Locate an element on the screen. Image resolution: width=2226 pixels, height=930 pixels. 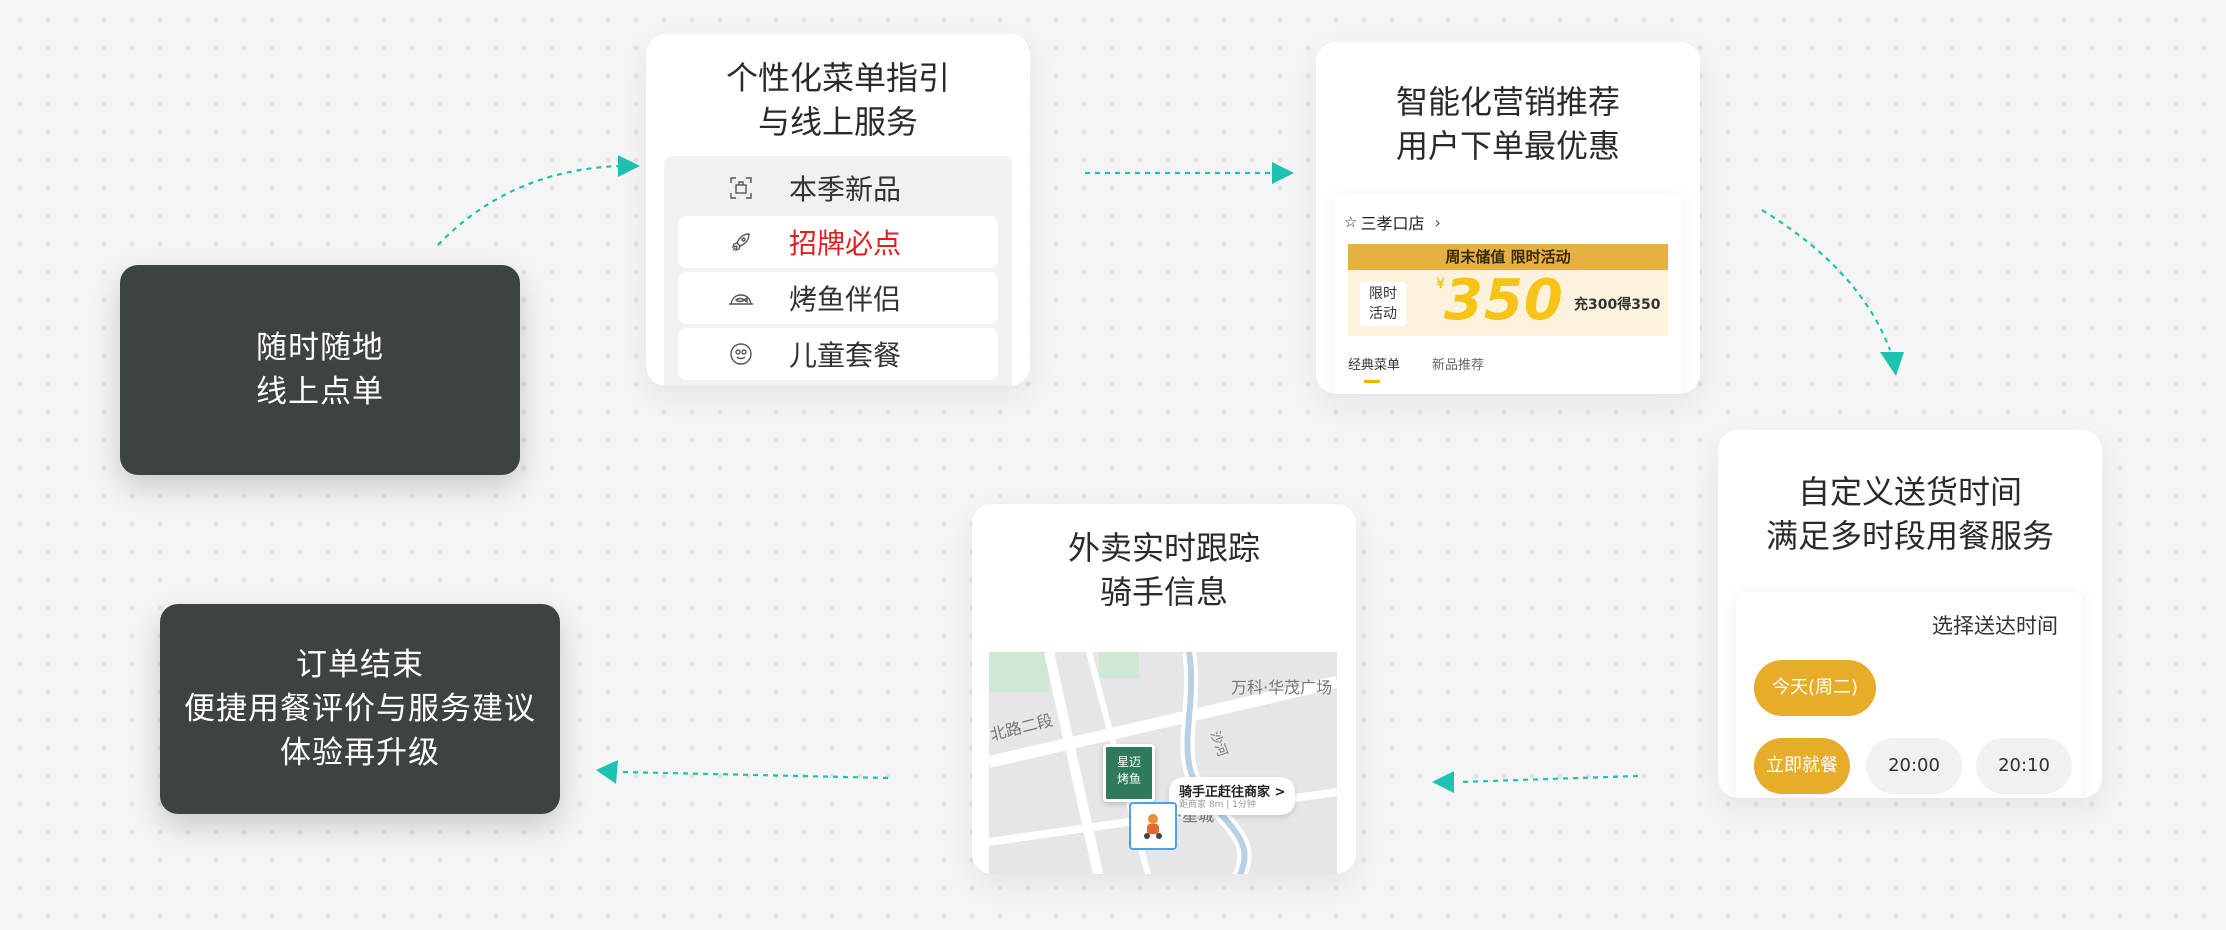
slot-2010-button: 20:10 is located at coordinates (2024, 766).